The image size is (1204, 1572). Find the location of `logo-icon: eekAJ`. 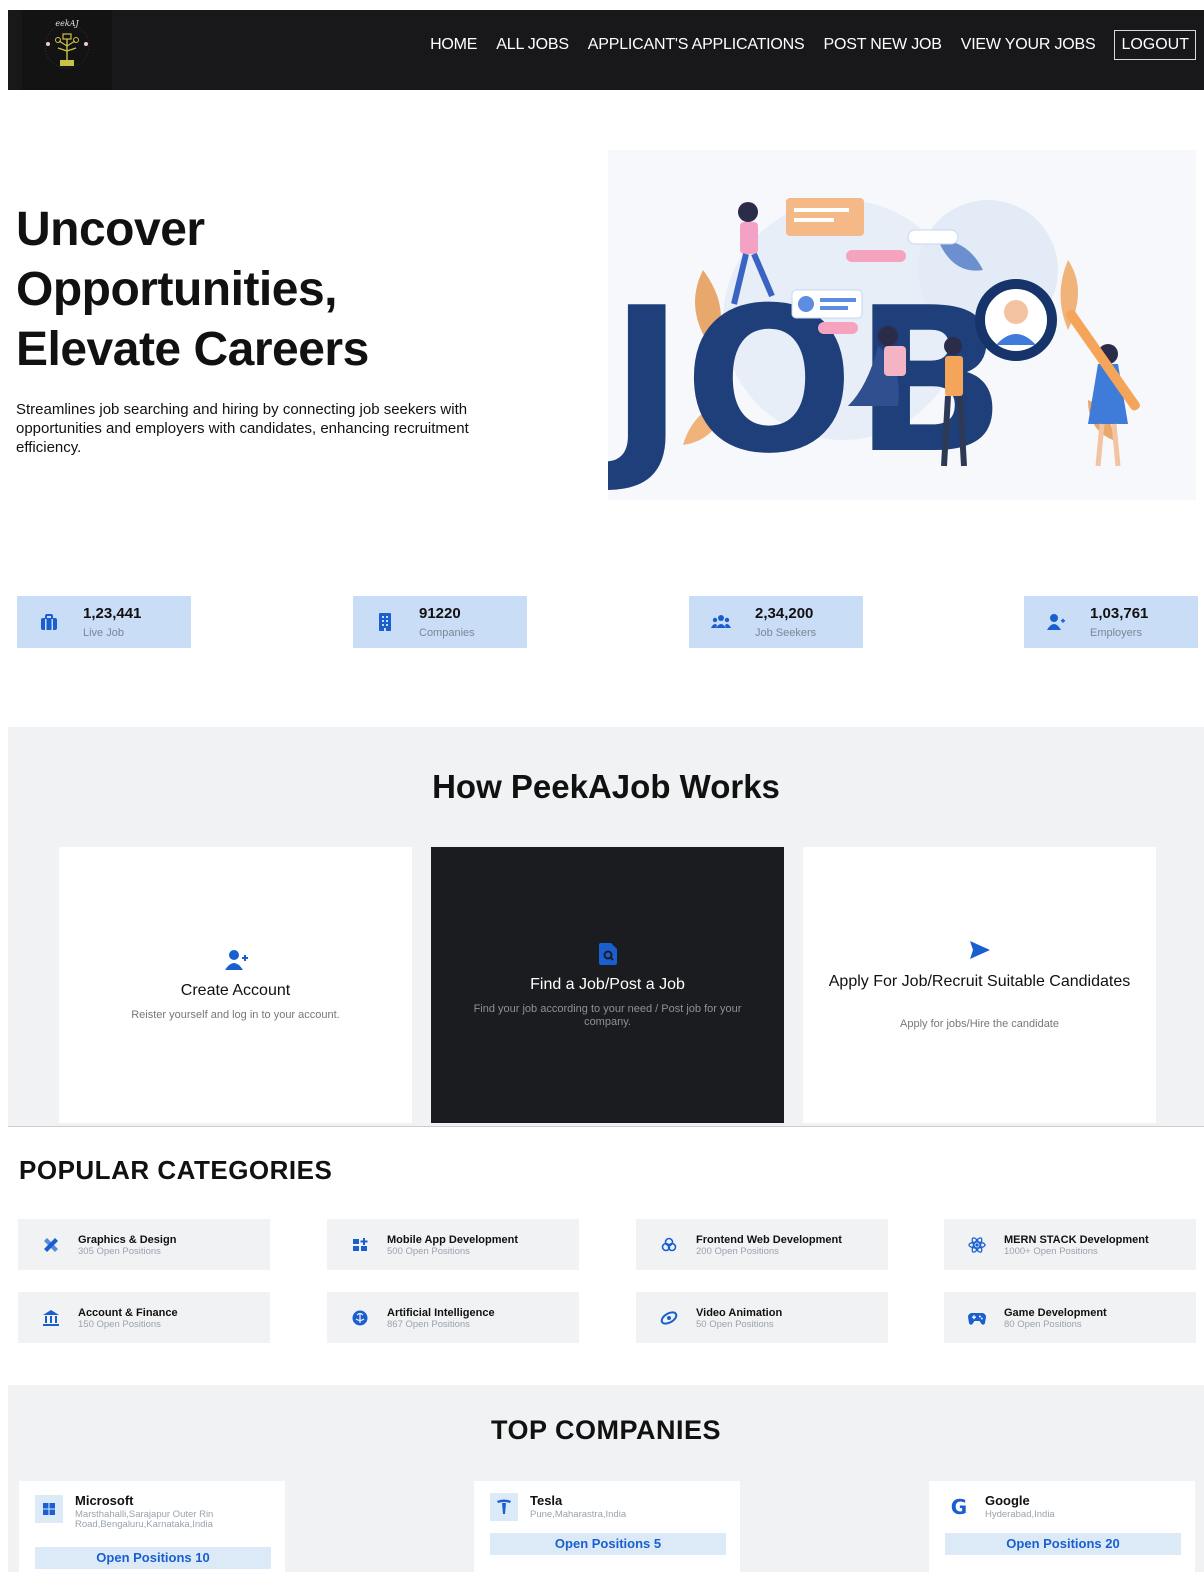

logo-icon: eekAJ is located at coordinates (67, 44).